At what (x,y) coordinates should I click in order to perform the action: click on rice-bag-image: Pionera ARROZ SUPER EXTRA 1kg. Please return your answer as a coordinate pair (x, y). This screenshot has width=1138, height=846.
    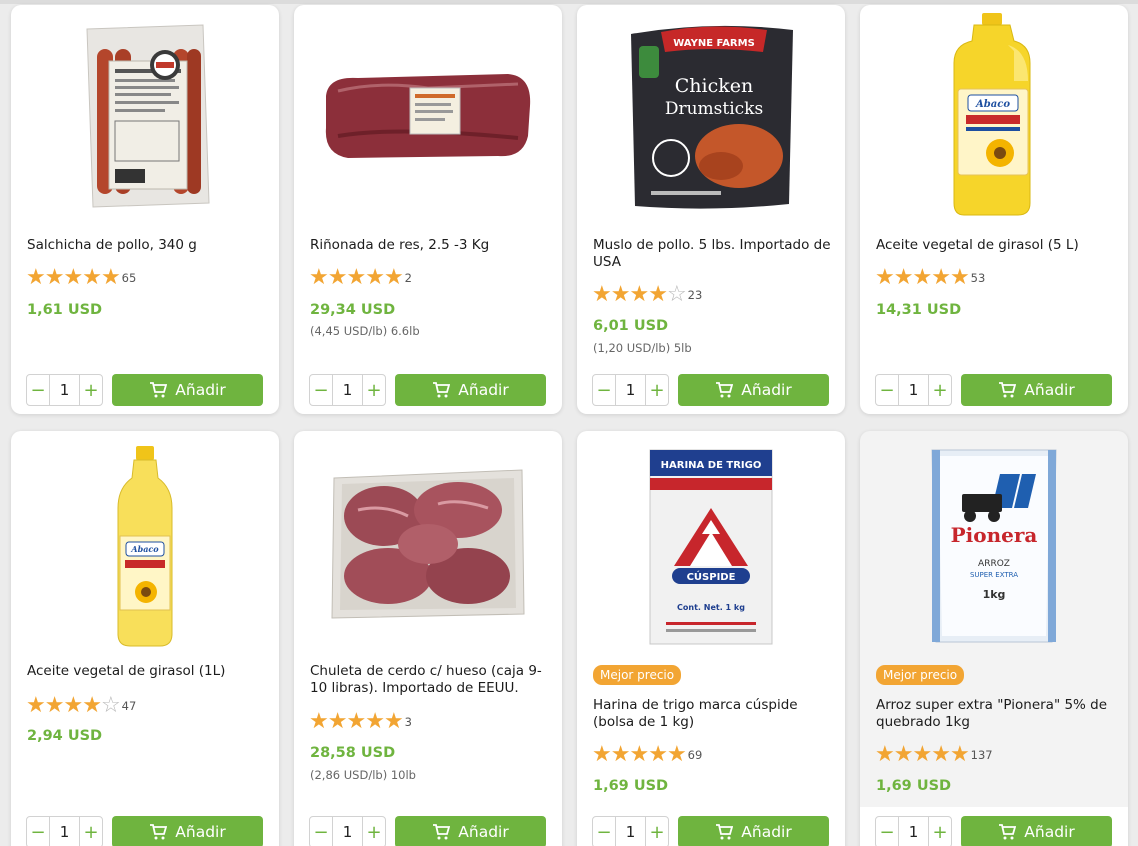
    Looking at the image, I should click on (994, 546).